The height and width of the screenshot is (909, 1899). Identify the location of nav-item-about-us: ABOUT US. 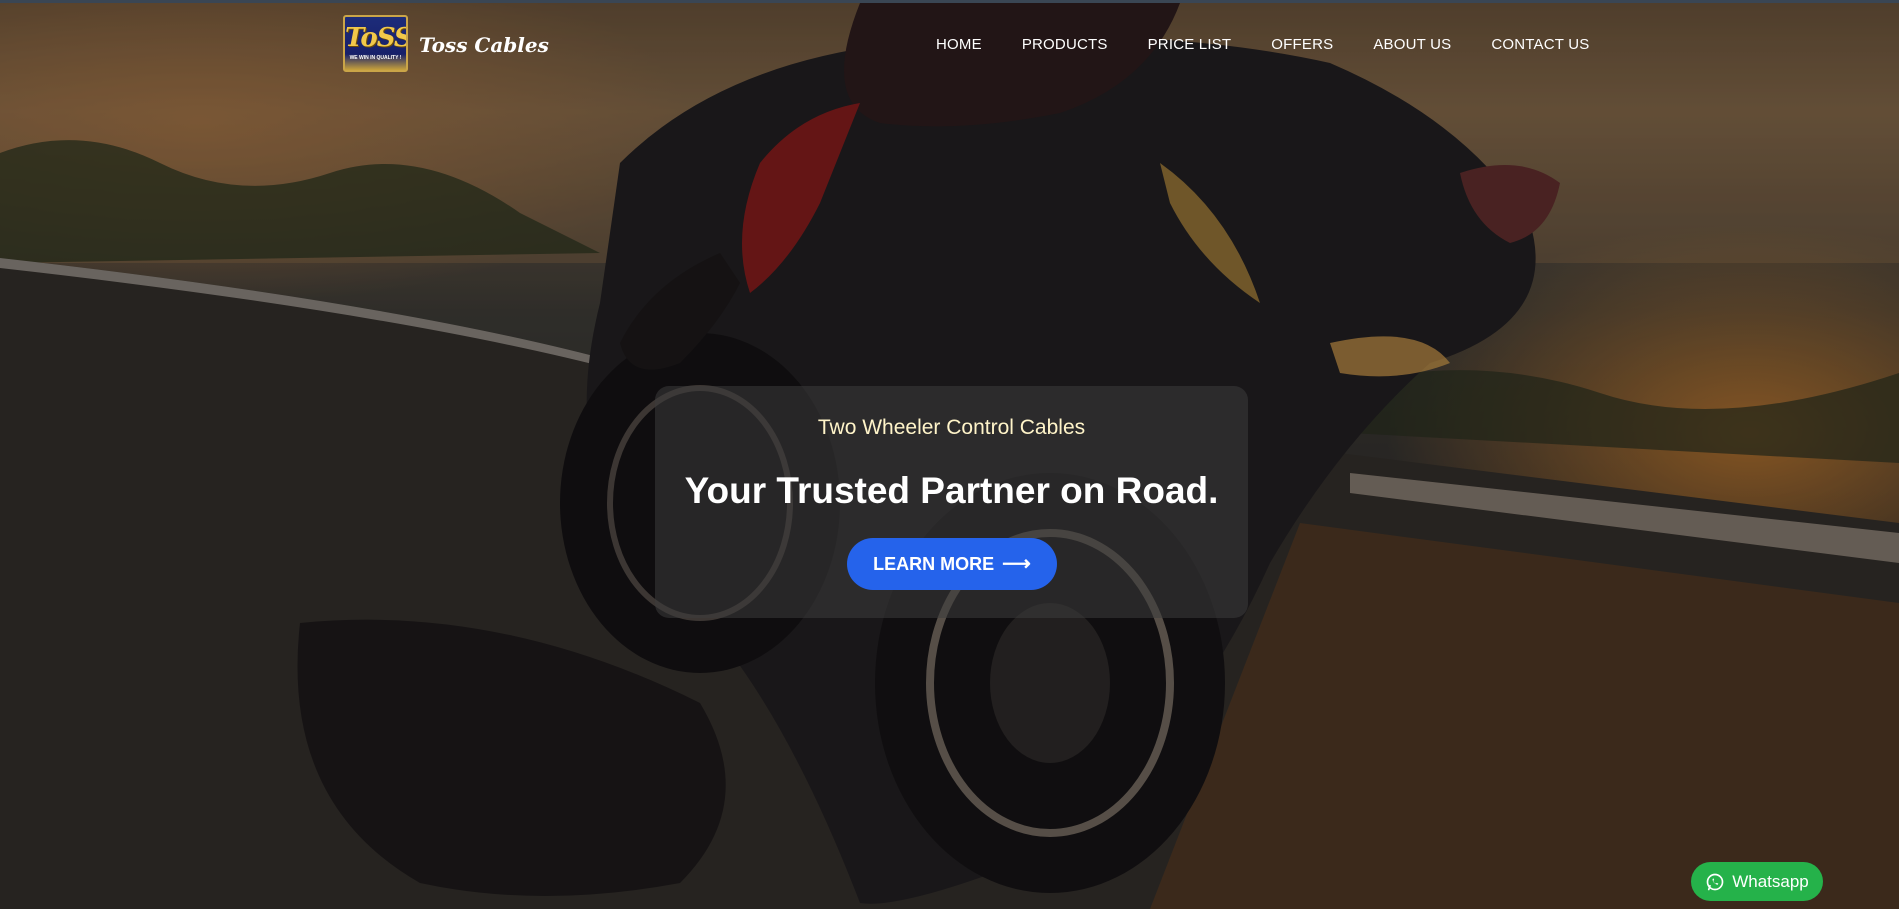
(1412, 44).